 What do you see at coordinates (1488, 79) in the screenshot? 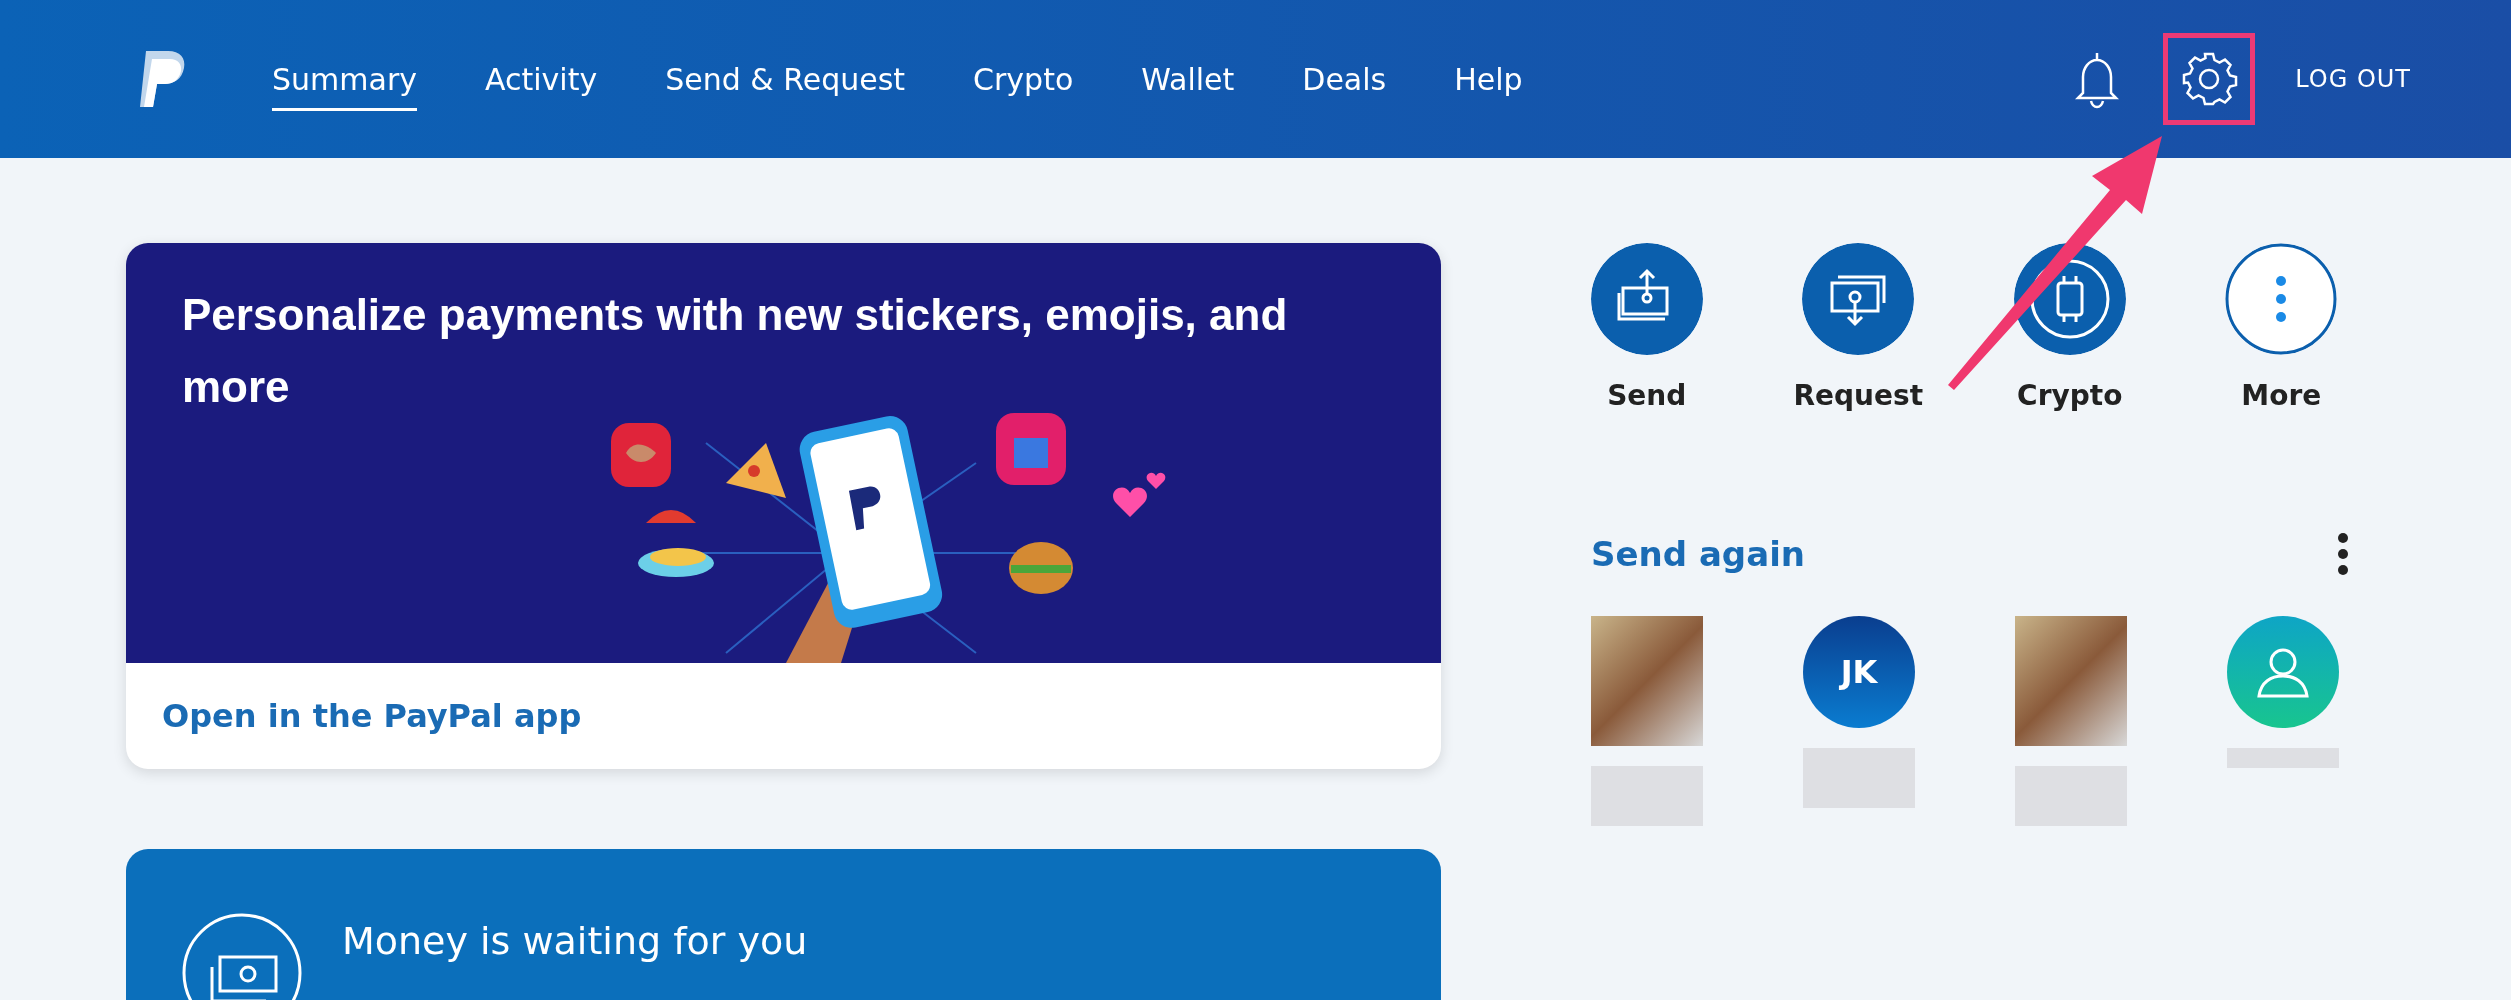
I see `nav-tab: Help` at bounding box center [1488, 79].